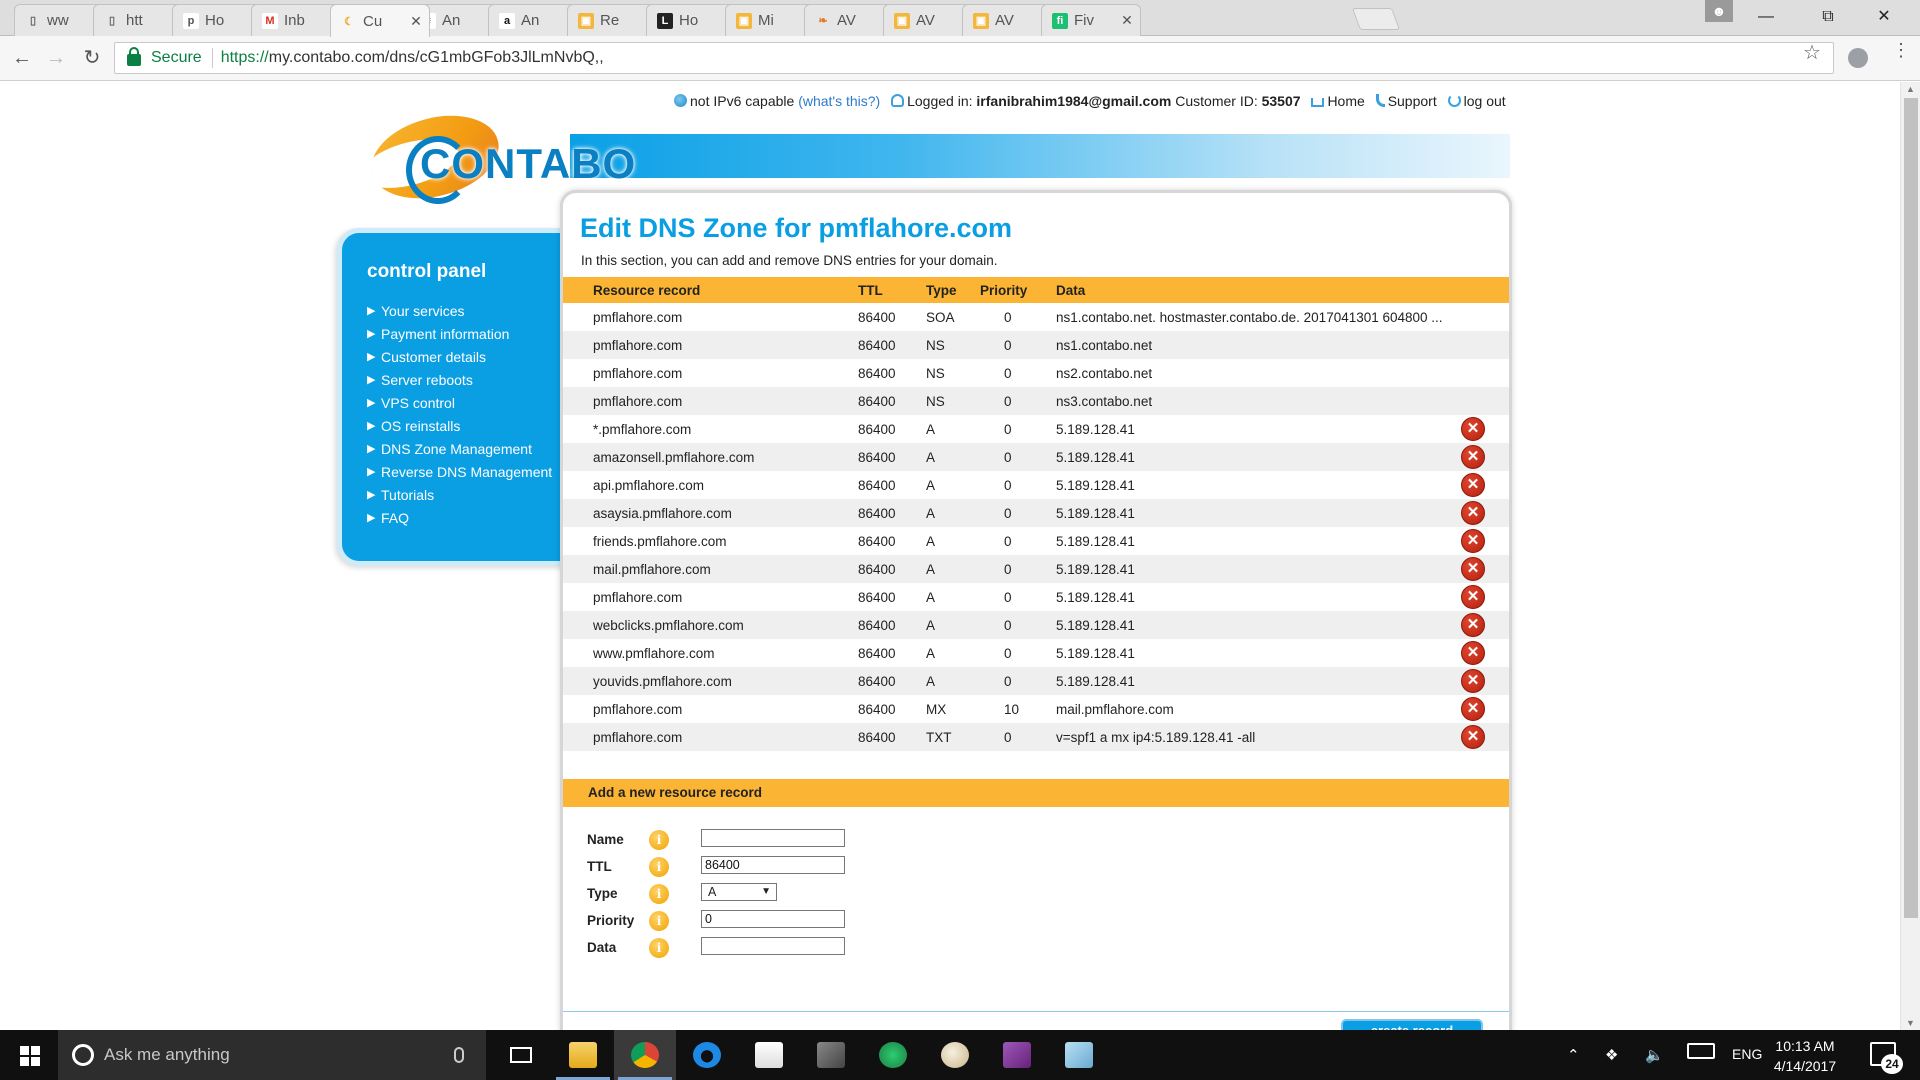 This screenshot has height=1080, width=1920. Describe the element at coordinates (1701, 1051) in the screenshot. I see `keyboard-icon` at that location.